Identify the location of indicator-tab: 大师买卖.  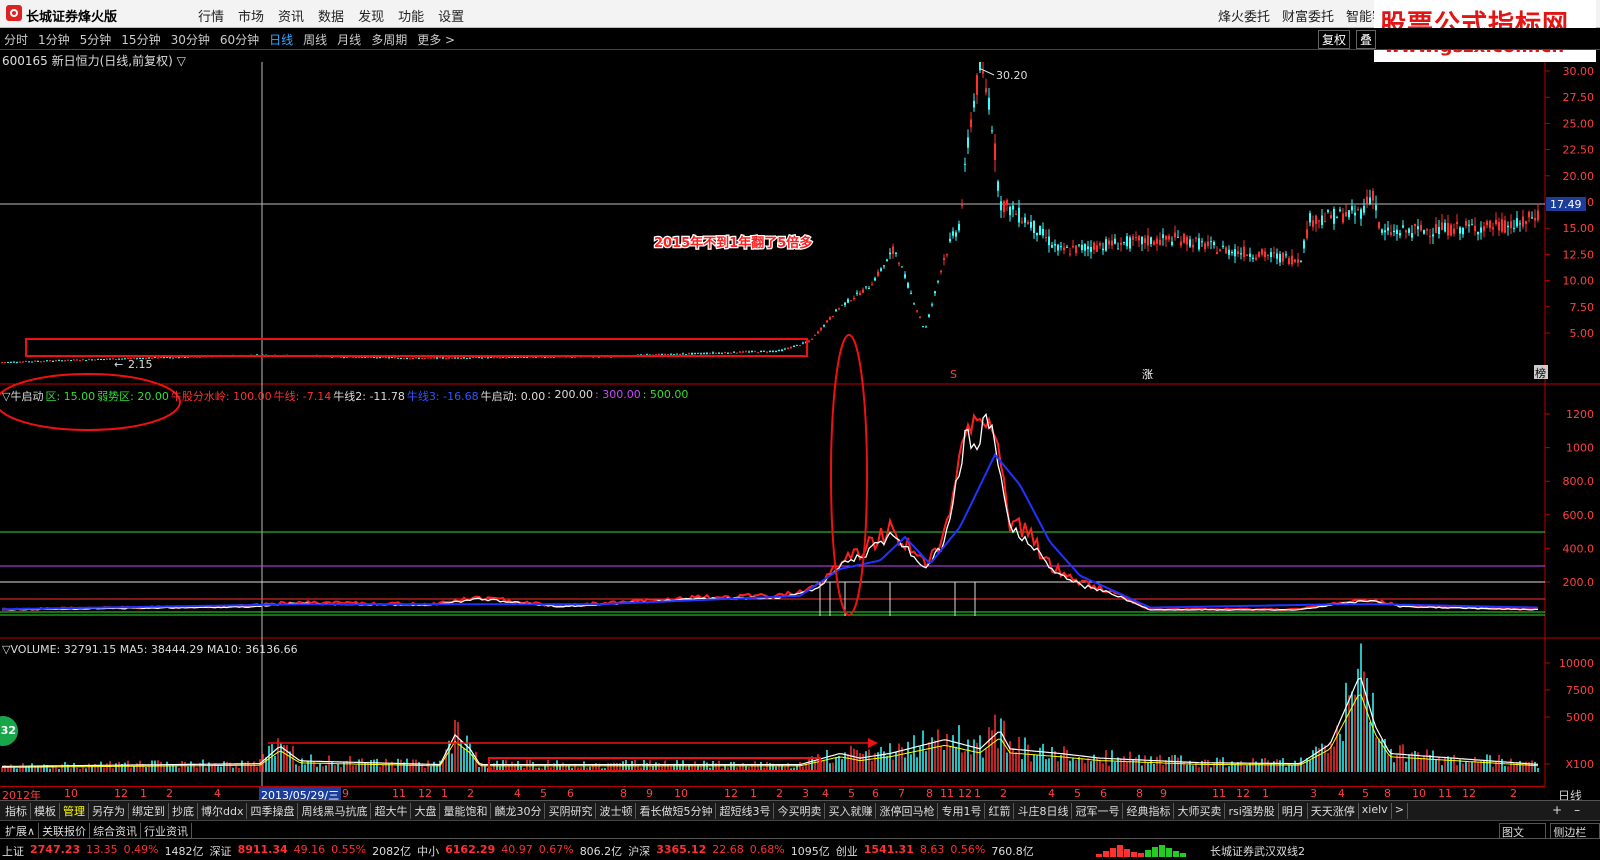
(1200, 811).